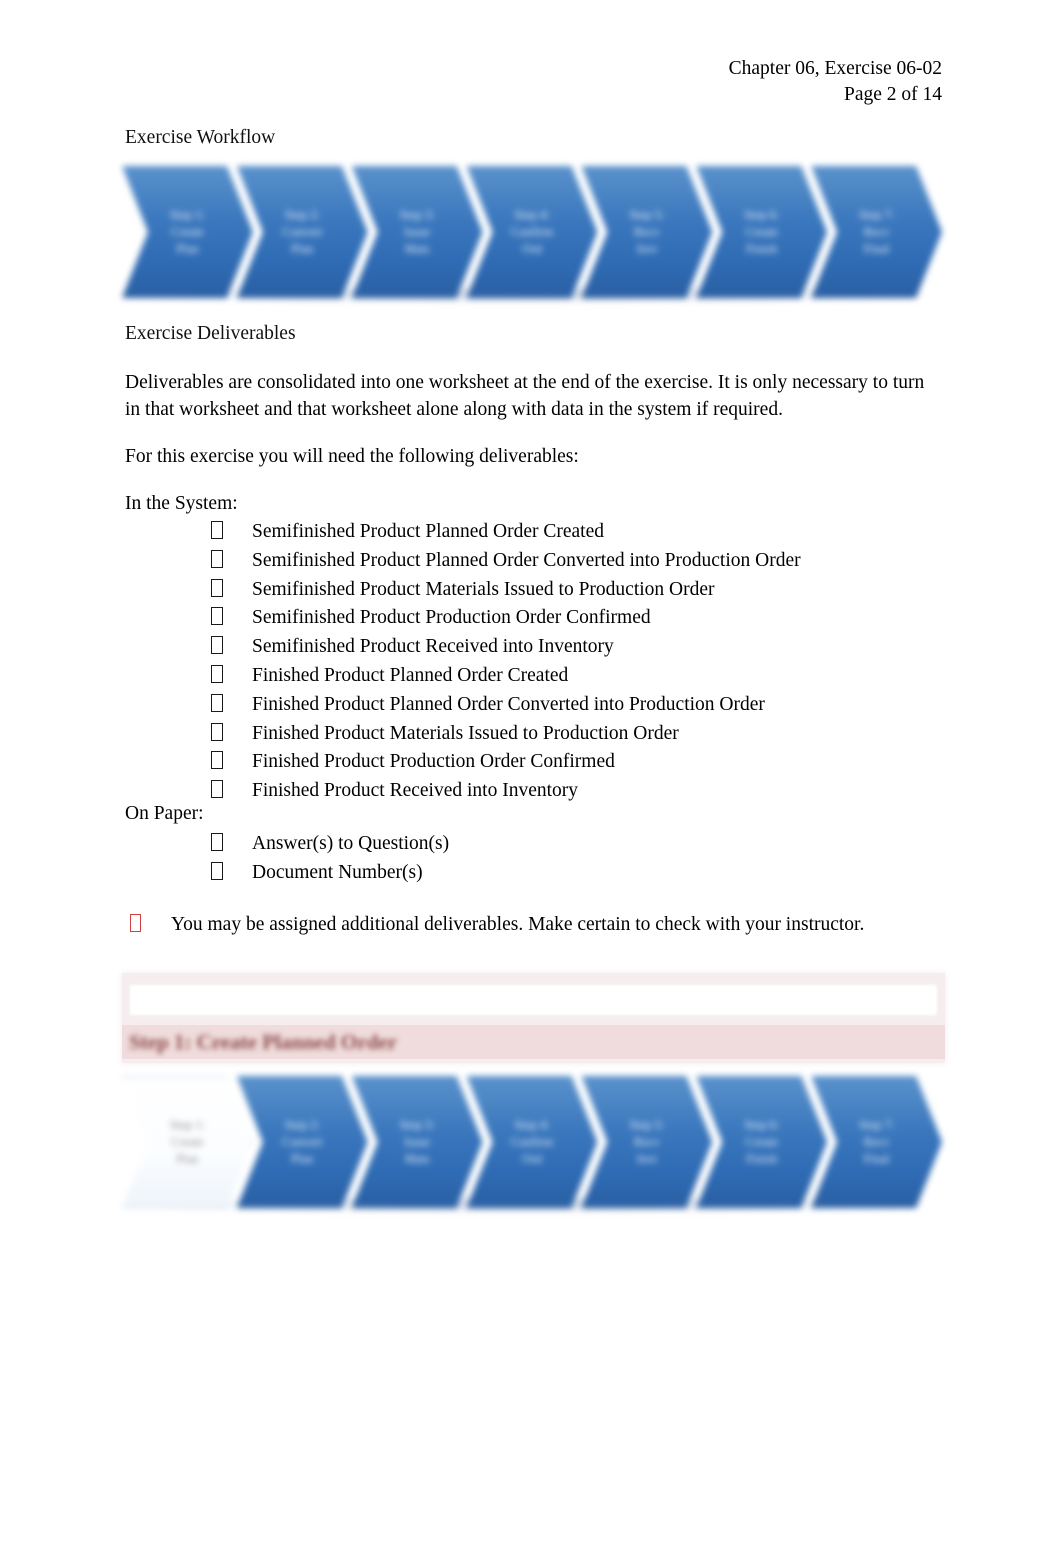 The image size is (1062, 1561). What do you see at coordinates (135, 923) in the screenshot?
I see `bullet-box-red-icon` at bounding box center [135, 923].